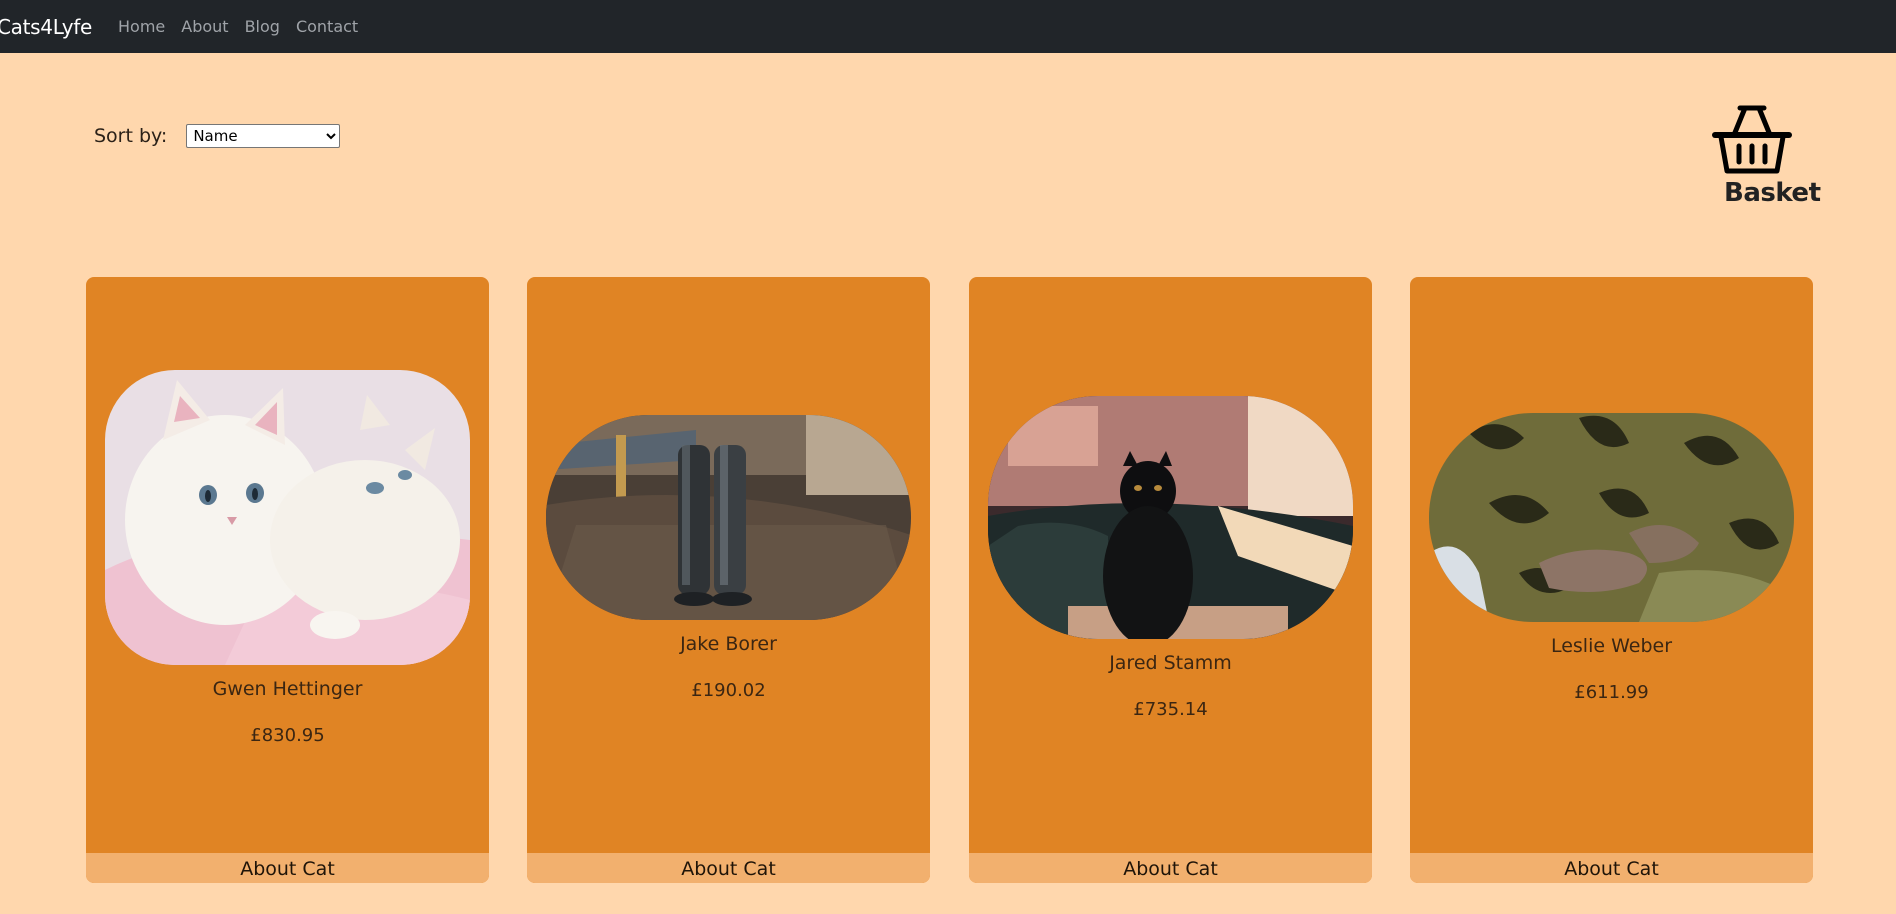  What do you see at coordinates (287, 735) in the screenshot?
I see `product-price-1: £830.95` at bounding box center [287, 735].